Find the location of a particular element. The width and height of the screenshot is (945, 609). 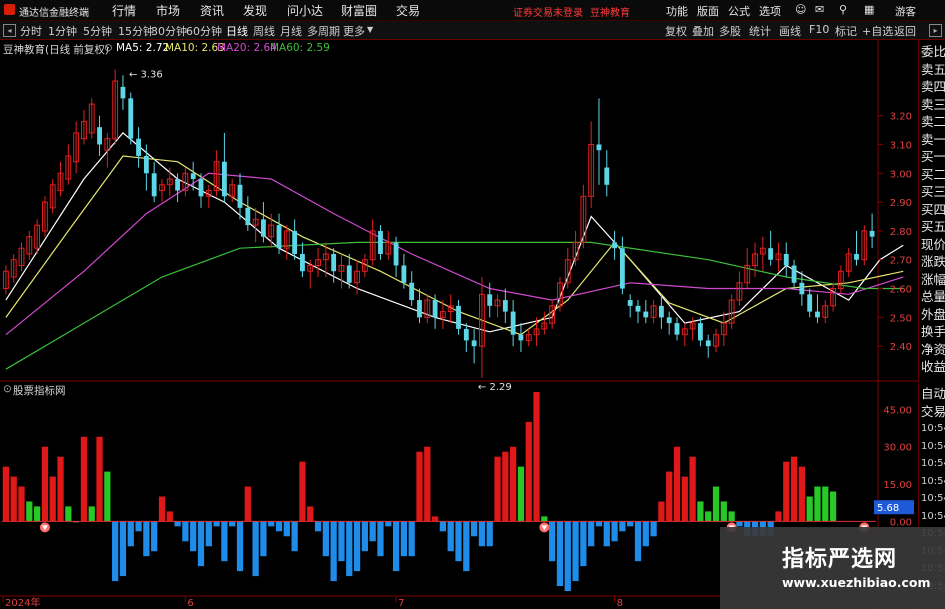

period-15min: 15分钟 is located at coordinates (136, 31).